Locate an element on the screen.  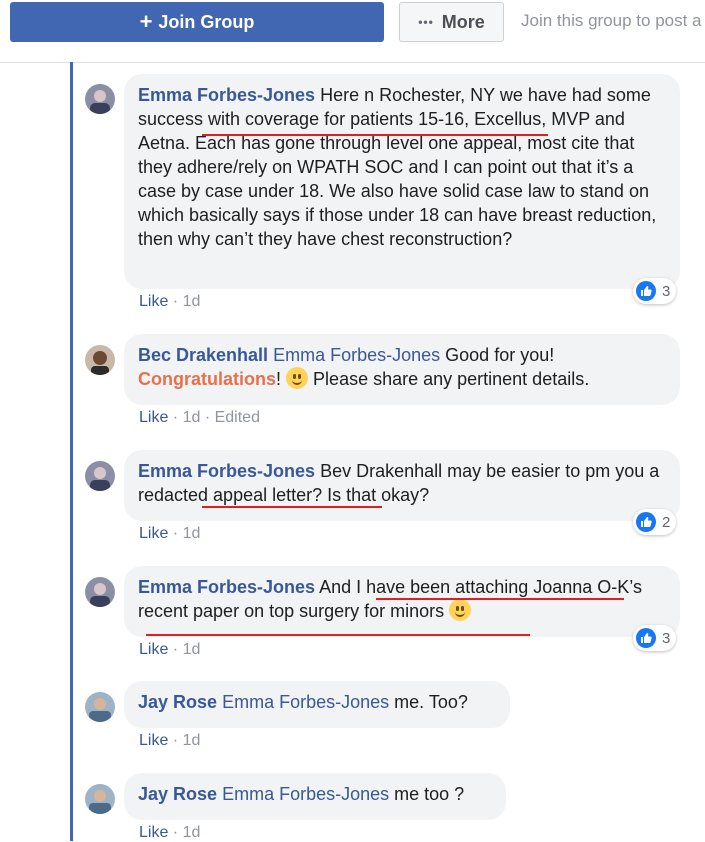
comment-text: me. Too? is located at coordinates (431, 702).